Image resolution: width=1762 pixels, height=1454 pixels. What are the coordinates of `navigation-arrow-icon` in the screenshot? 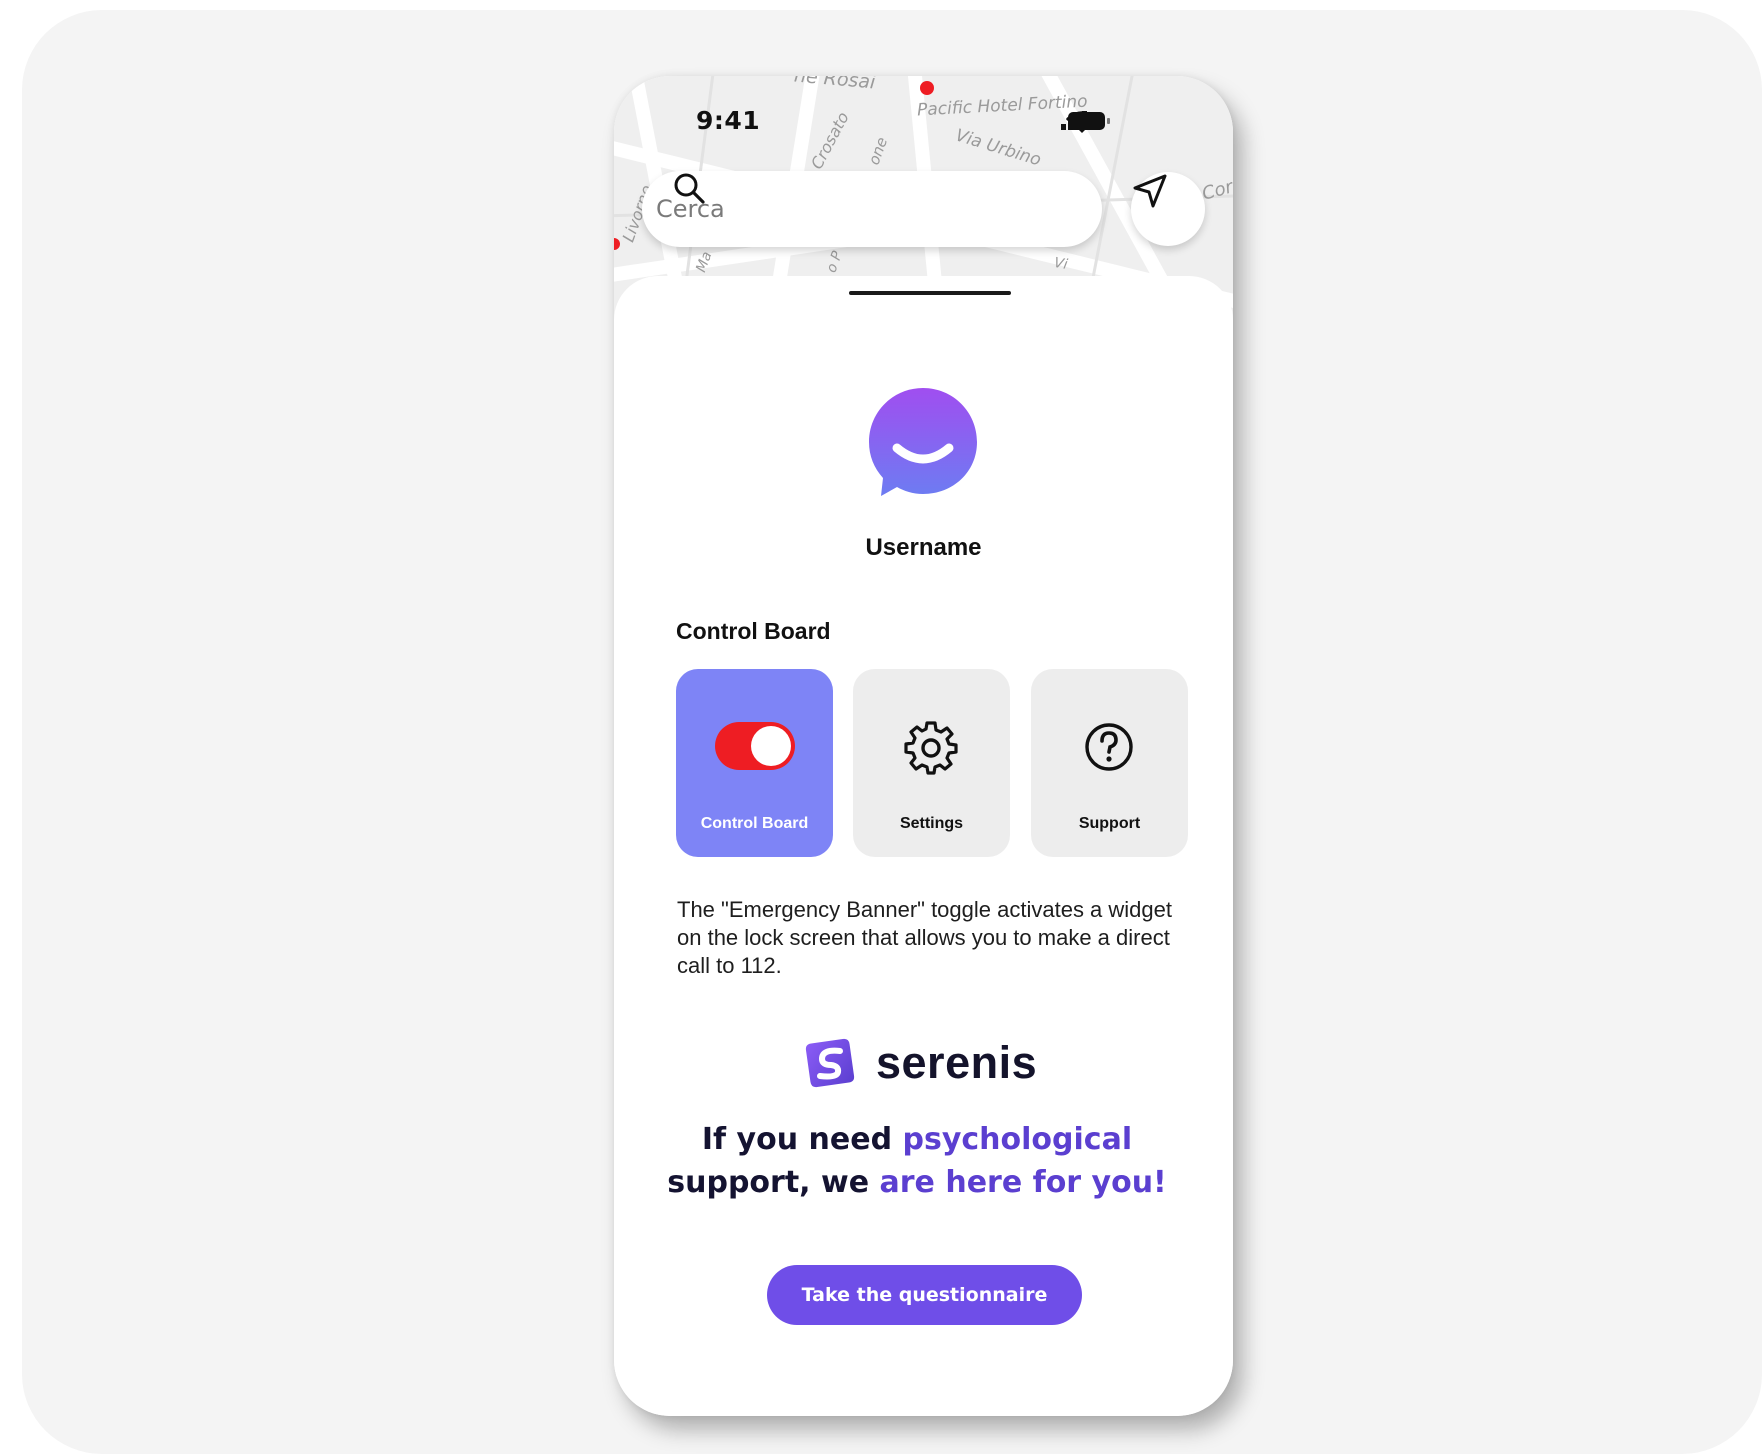 It's located at (1150, 191).